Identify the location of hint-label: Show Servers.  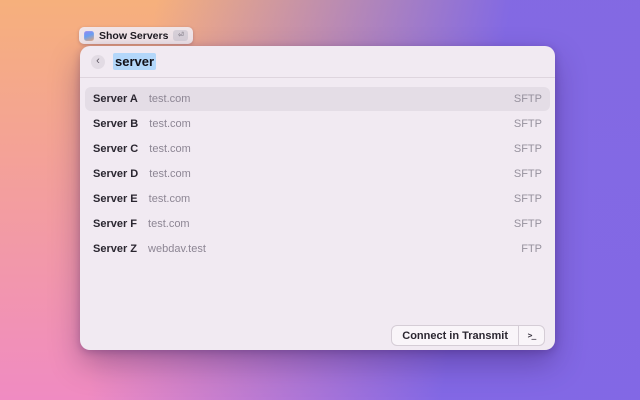
(134, 35).